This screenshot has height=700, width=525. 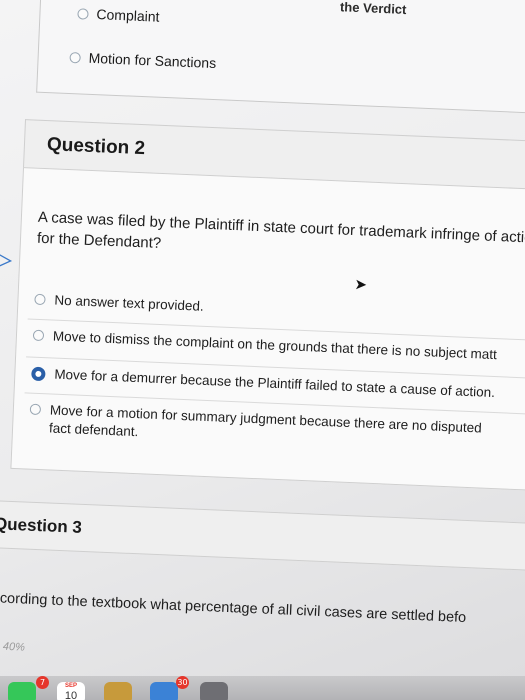 What do you see at coordinates (70, 686) in the screenshot?
I see `calendar-month: SEP` at bounding box center [70, 686].